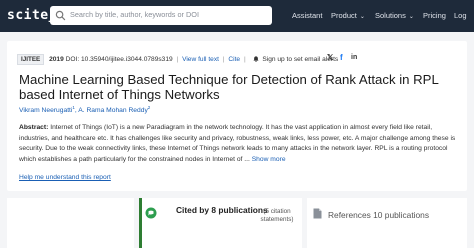 The image size is (474, 248). Describe the element at coordinates (149, 107) in the screenshot. I see `author-affiliation: 2` at that location.